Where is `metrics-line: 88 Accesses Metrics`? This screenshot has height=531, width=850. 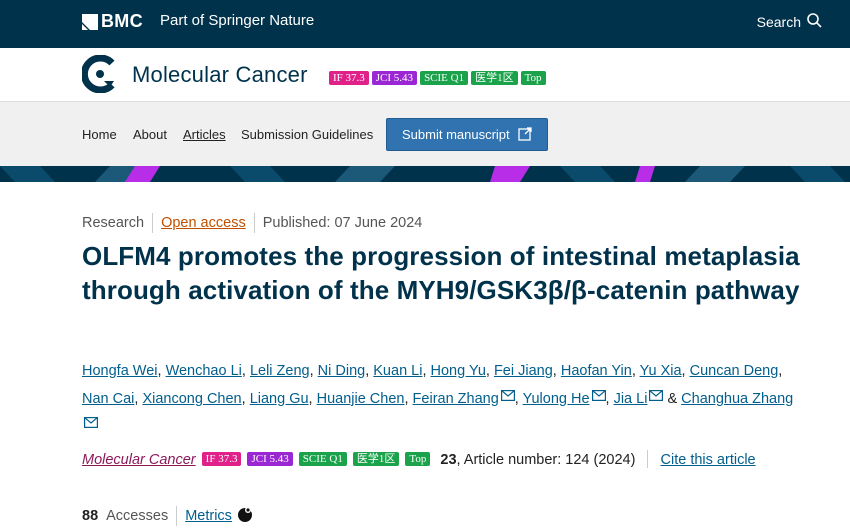
metrics-line: 88 Accesses Metrics is located at coordinates (168, 516).